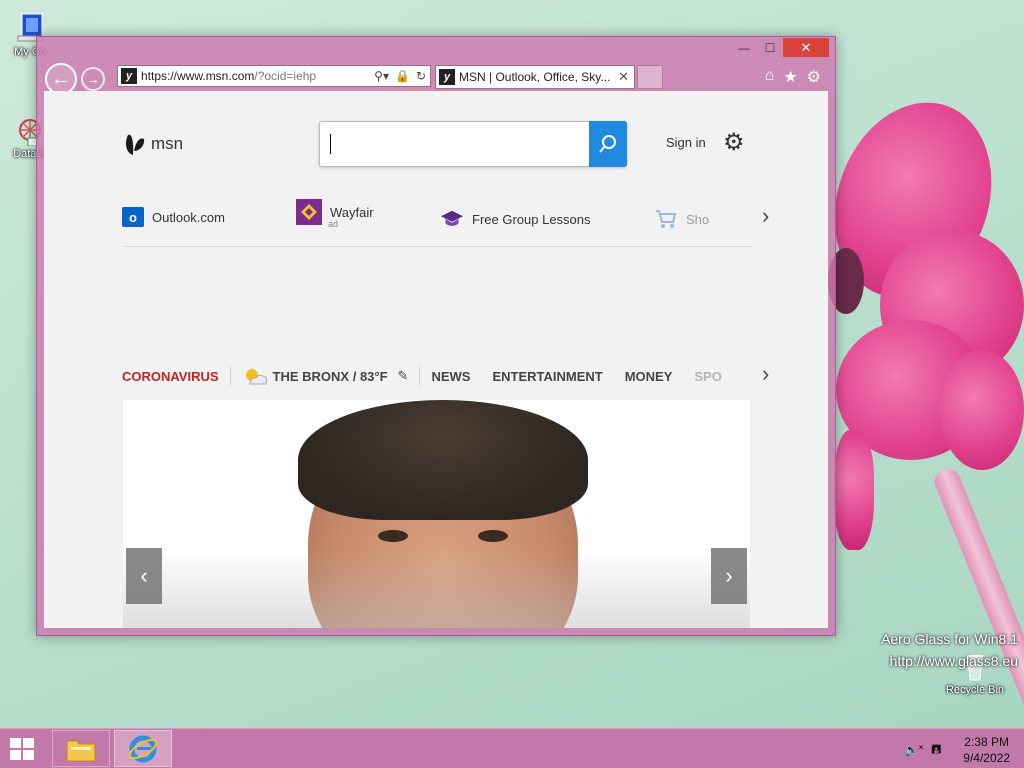  Describe the element at coordinates (936, 750) in the screenshot. I see `network-icon: 🖪` at that location.